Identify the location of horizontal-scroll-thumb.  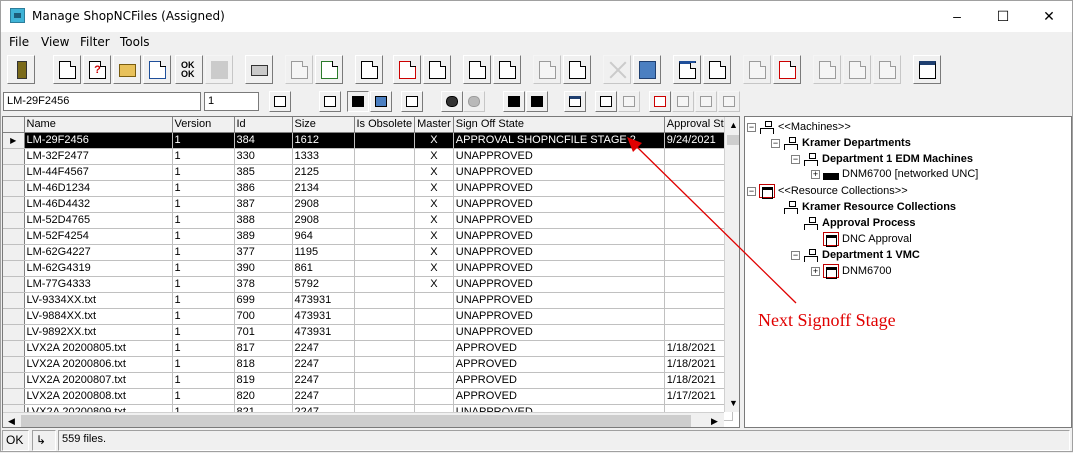
(356, 421).